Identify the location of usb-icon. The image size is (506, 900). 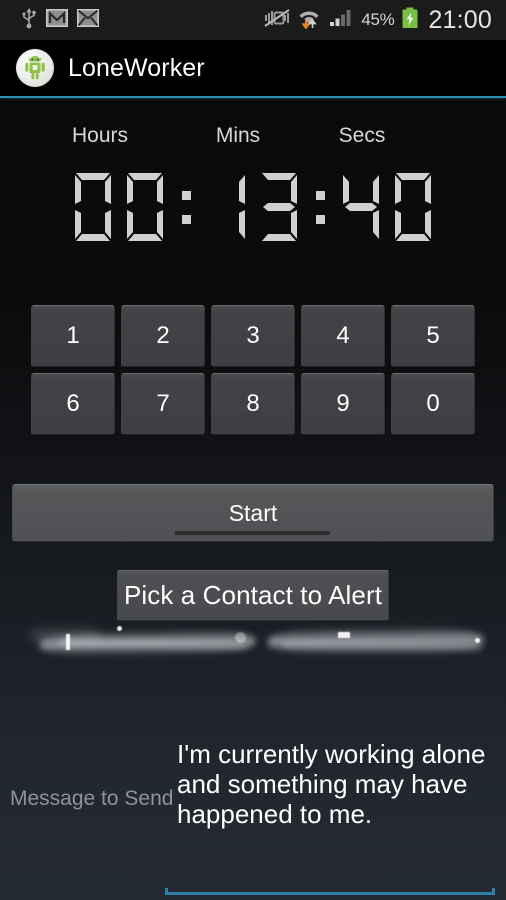
(29, 20).